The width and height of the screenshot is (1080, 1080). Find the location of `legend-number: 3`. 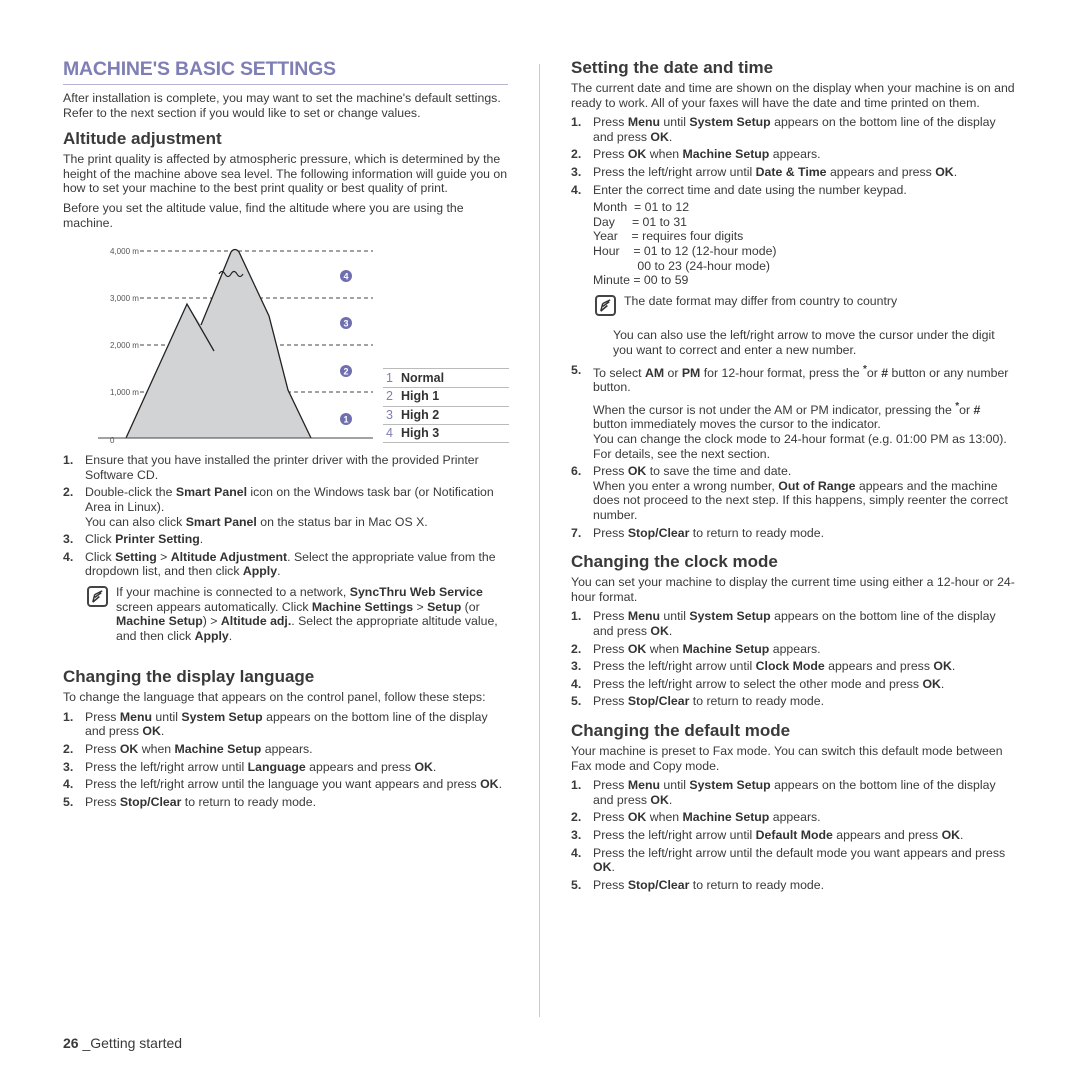

legend-number: 3 is located at coordinates (389, 415).